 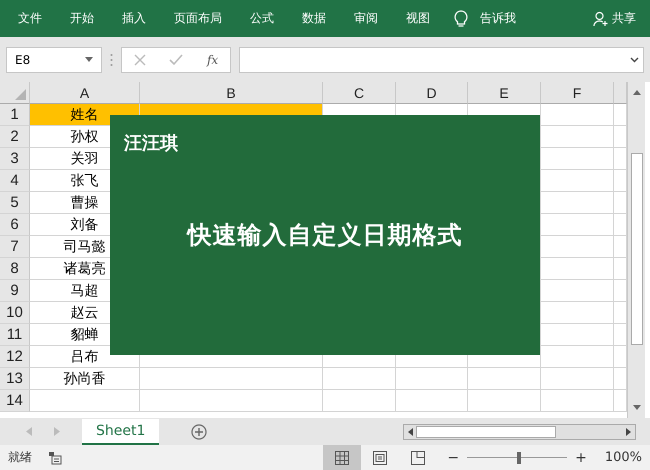 What do you see at coordinates (314, 18) in the screenshot?
I see `ribbon-tab: 数据` at bounding box center [314, 18].